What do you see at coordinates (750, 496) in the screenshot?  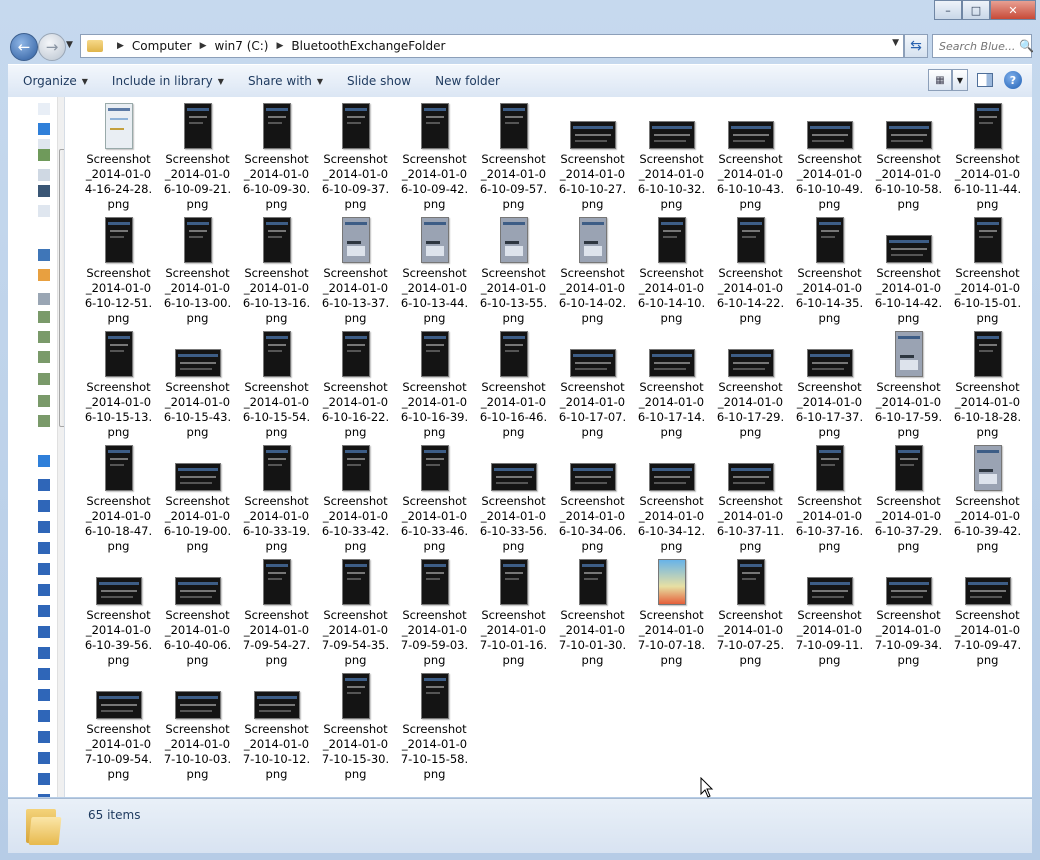 I see `file-item: Screenshot _2014-01-0 6-10-37-11. png` at bounding box center [750, 496].